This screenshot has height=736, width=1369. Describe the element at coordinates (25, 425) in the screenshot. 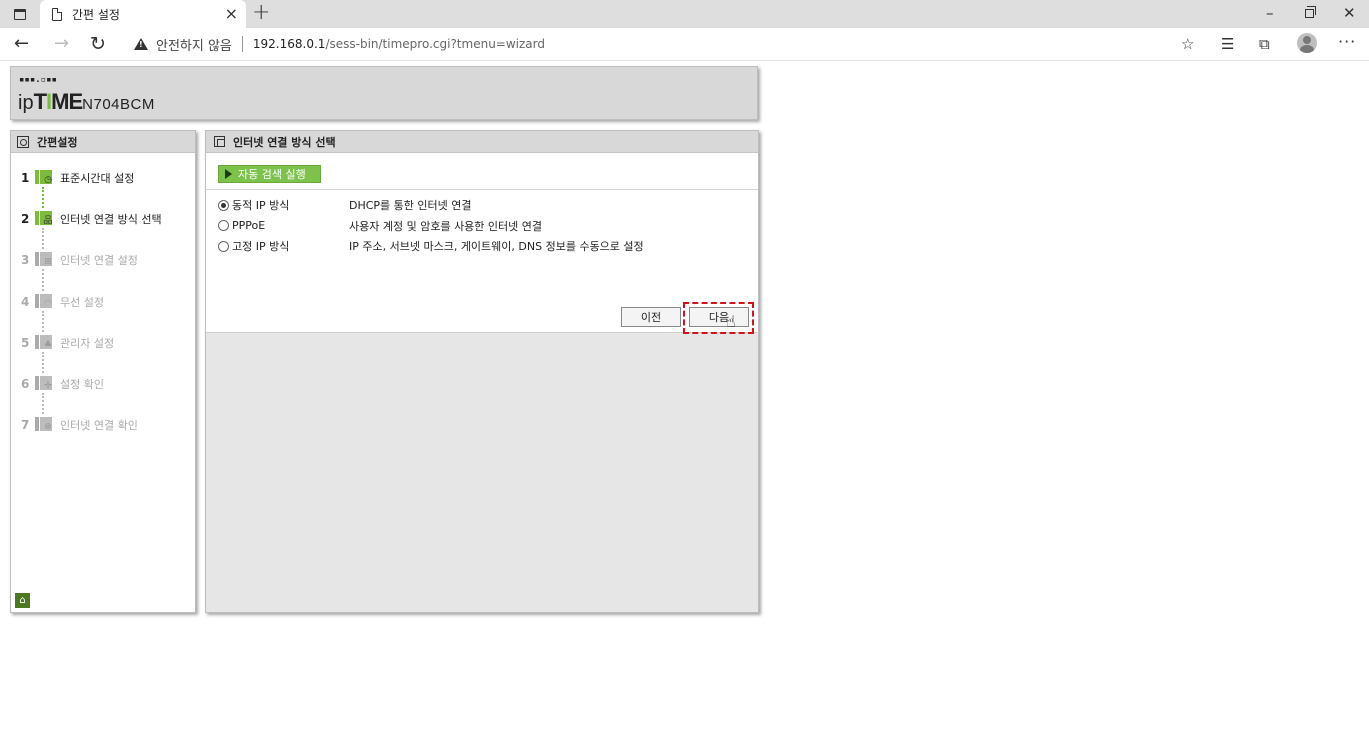

I see `step-number: 7` at that location.